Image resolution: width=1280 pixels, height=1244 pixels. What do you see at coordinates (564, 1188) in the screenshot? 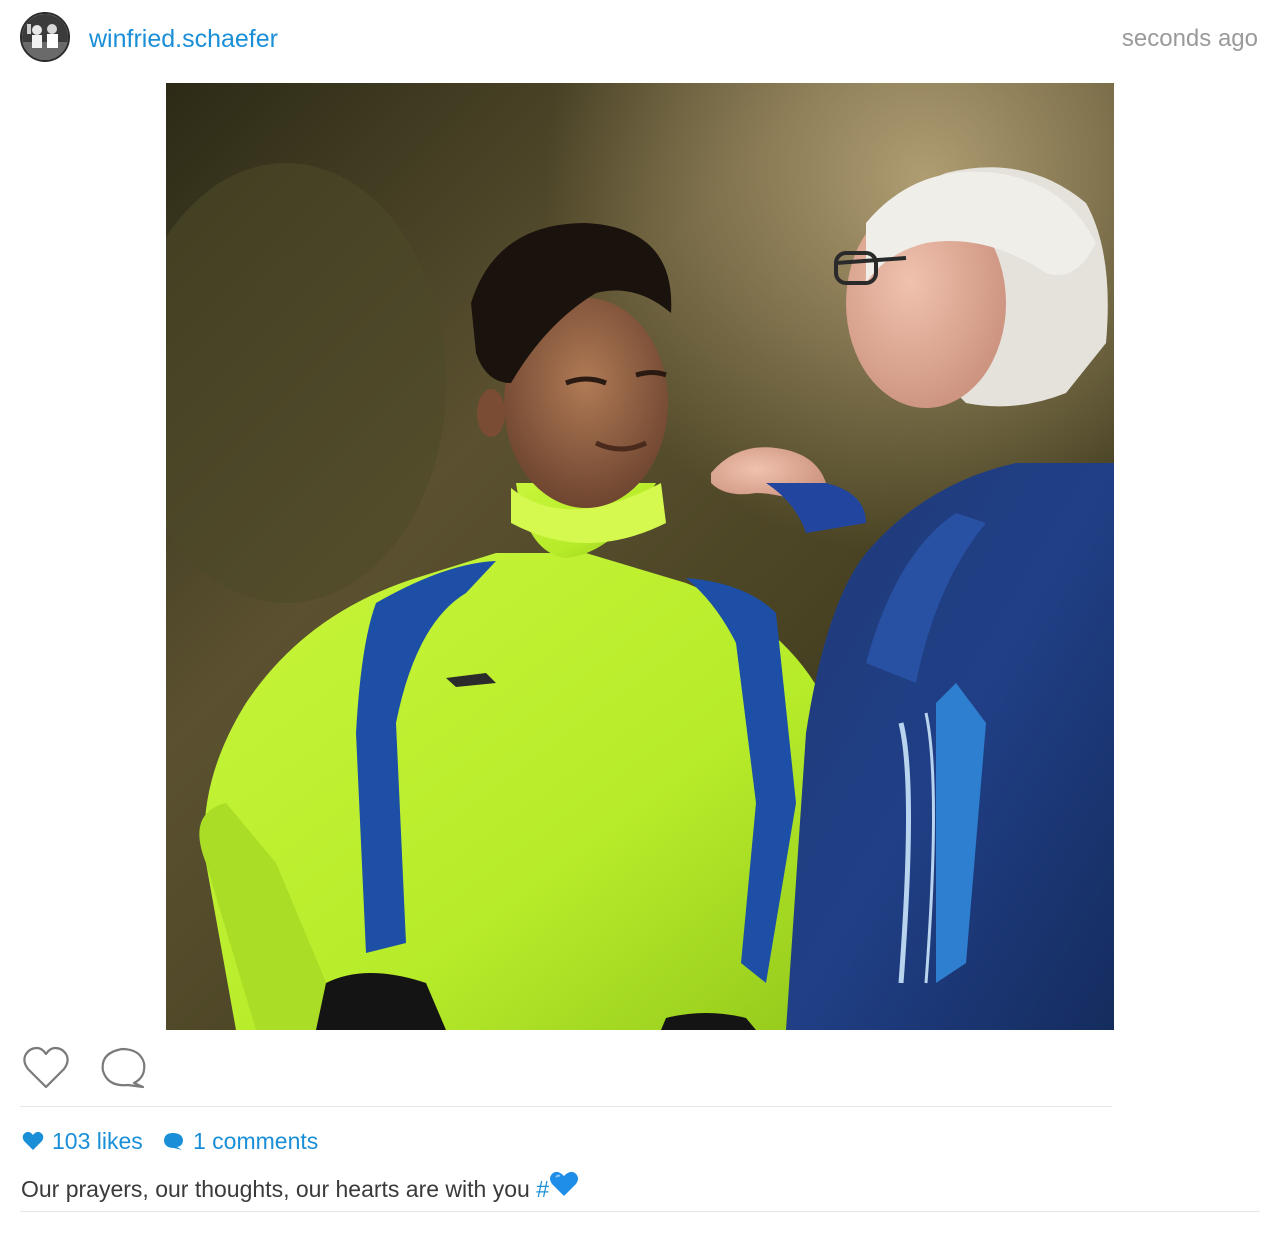
I see `blue-heart-emoji-icon` at bounding box center [564, 1188].